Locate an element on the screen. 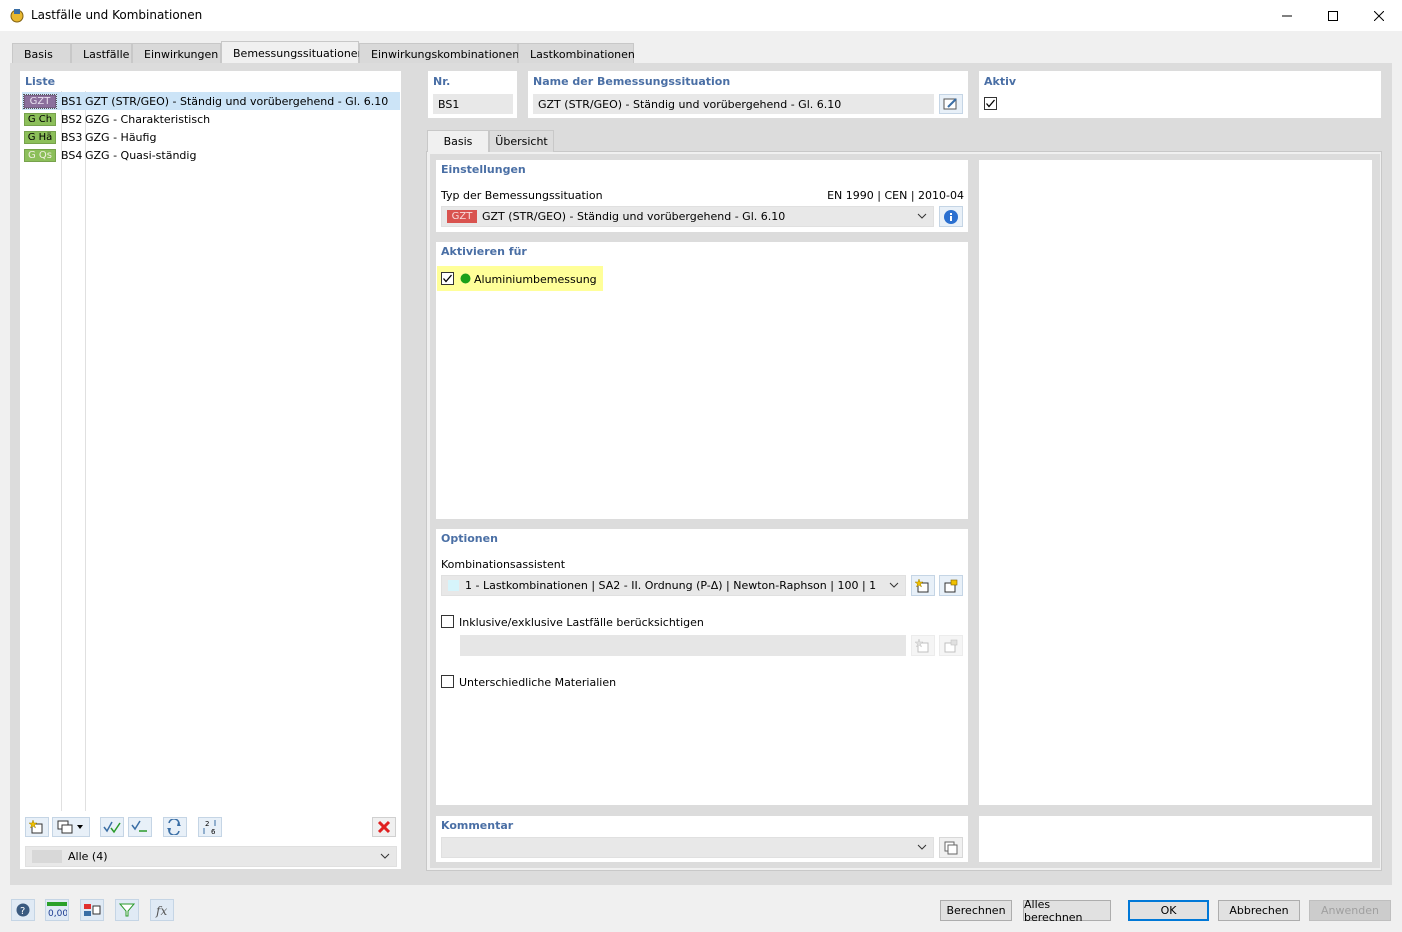 The width and height of the screenshot is (1402, 932). svg-text: 2 is located at coordinates (207, 824).